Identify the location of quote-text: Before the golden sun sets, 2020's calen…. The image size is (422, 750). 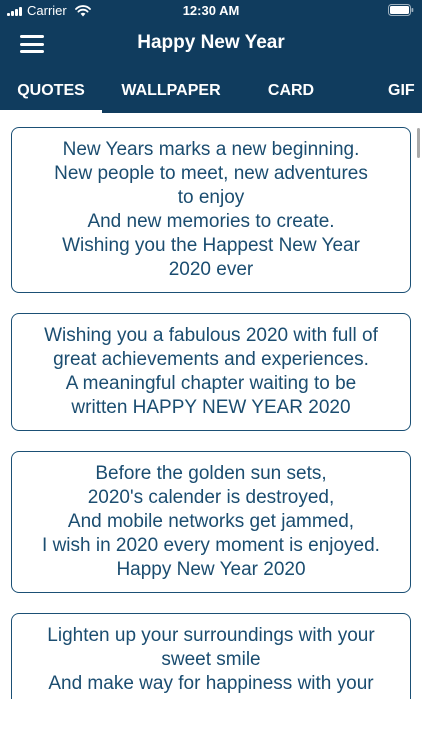
(211, 521).